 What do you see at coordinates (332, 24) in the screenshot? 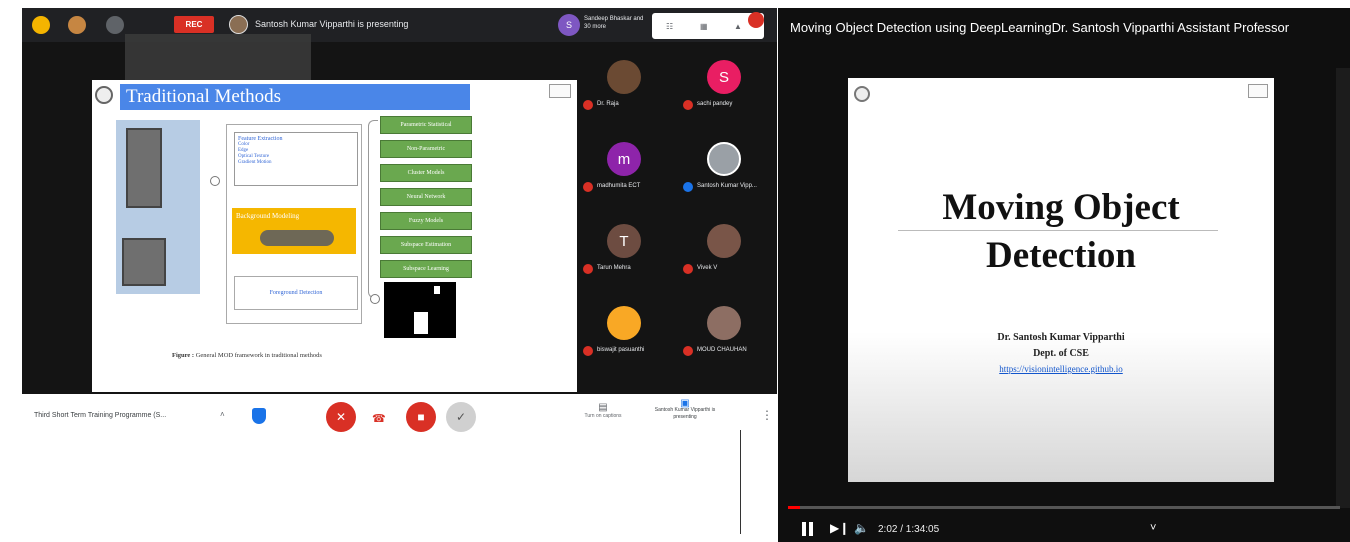
I see `presenting-text: Santosh Kumar Vipparthi is presenting` at bounding box center [332, 24].